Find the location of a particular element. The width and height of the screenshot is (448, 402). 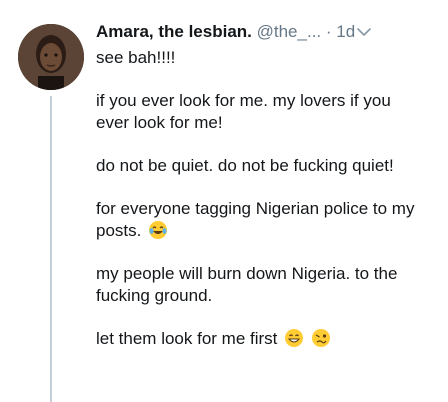

user-avatar is located at coordinates (51, 57).